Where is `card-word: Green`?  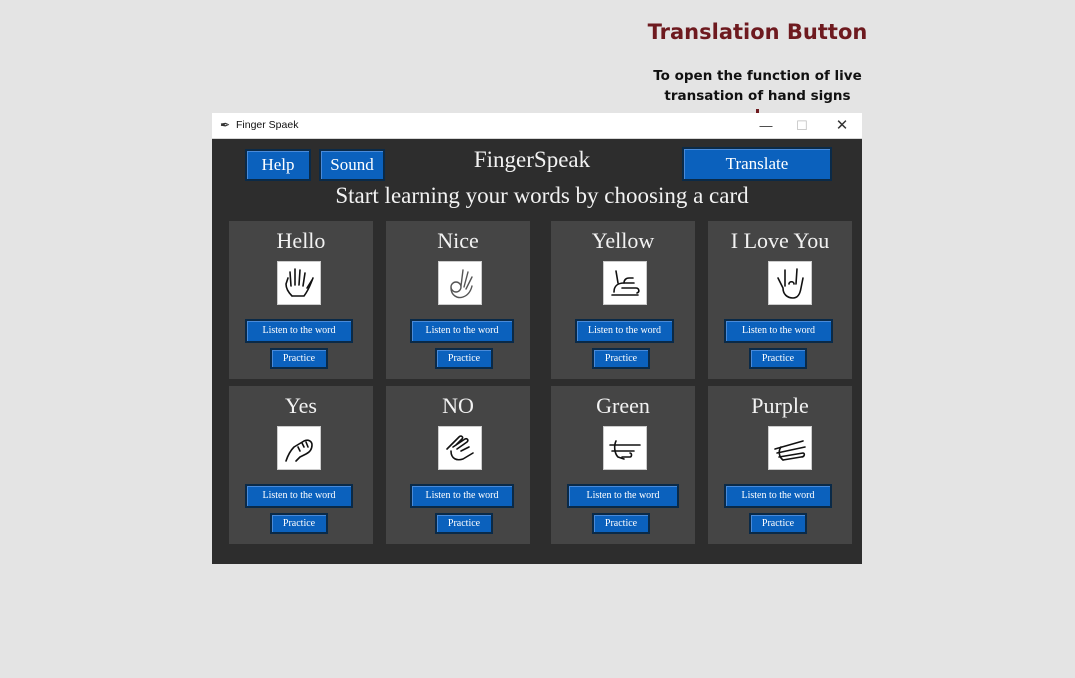 card-word: Green is located at coordinates (623, 405).